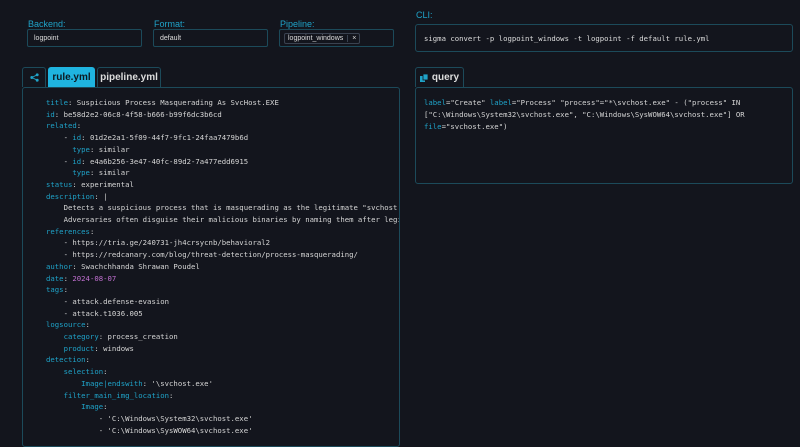  I want to click on code-line: category: process_creation, so click(222, 337).